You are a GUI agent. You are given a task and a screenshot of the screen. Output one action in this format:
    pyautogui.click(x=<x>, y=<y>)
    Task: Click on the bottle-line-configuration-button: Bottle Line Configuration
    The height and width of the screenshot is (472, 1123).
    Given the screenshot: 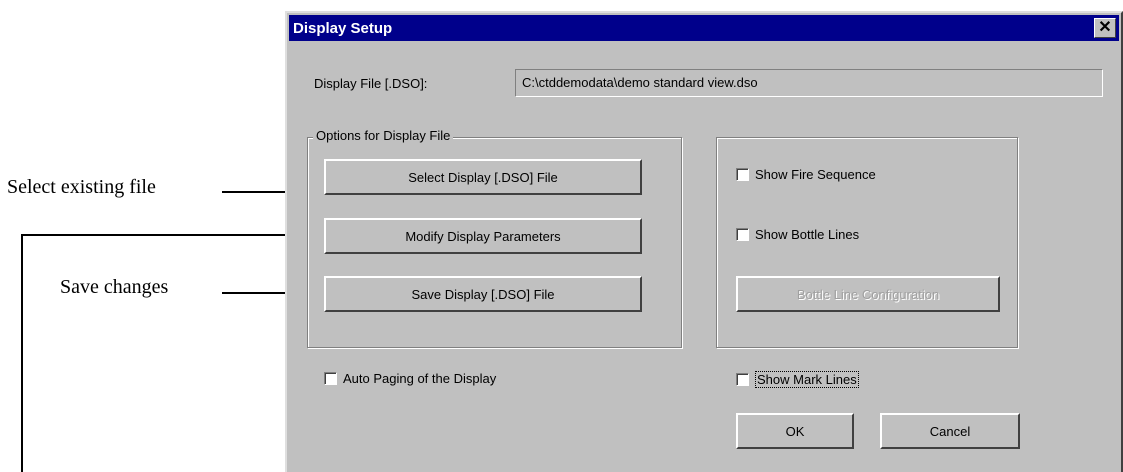 What is the action you would take?
    pyautogui.click(x=868, y=294)
    